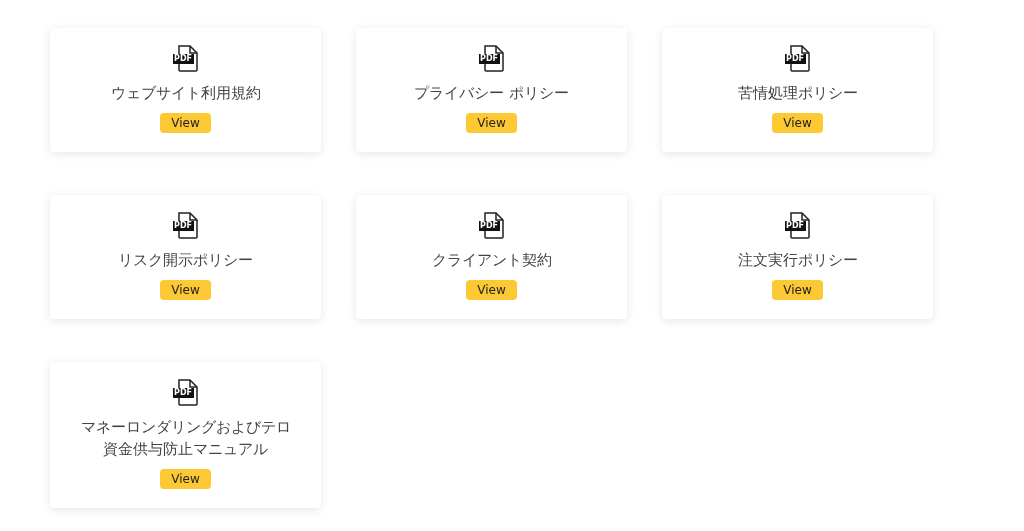 Image resolution: width=1024 pixels, height=531 pixels. I want to click on document-title: プライバシー ポリシー, so click(491, 93).